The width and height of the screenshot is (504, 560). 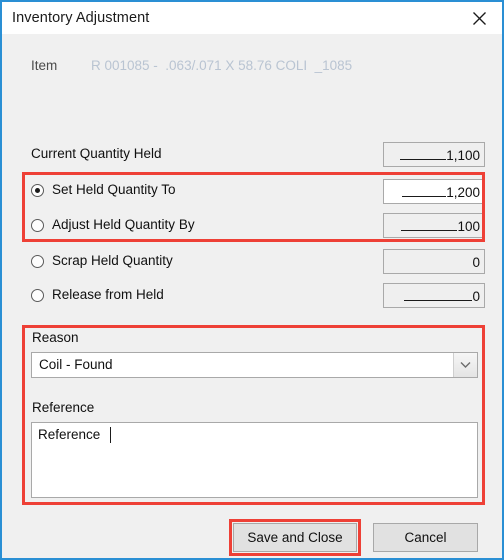 What do you see at coordinates (108, 294) in the screenshot?
I see `release-from-held-label: Release from Held` at bounding box center [108, 294].